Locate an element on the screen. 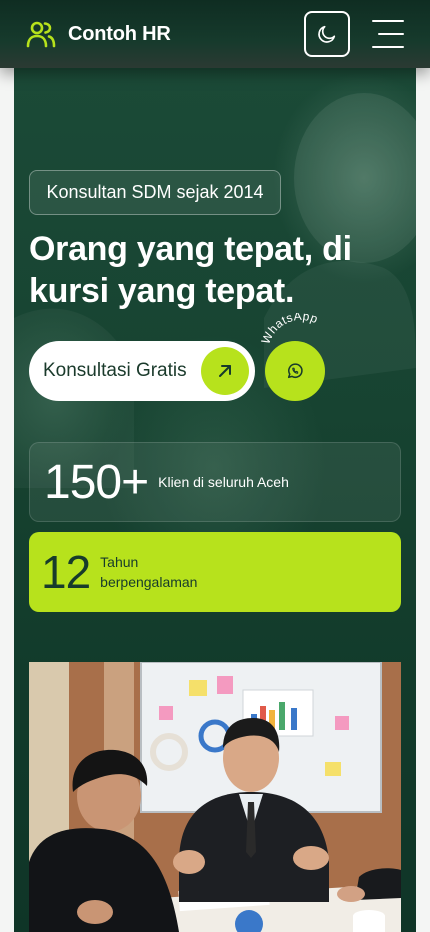 Image resolution: width=430 pixels, height=932 pixels. theme-toggle-button is located at coordinates (327, 34).